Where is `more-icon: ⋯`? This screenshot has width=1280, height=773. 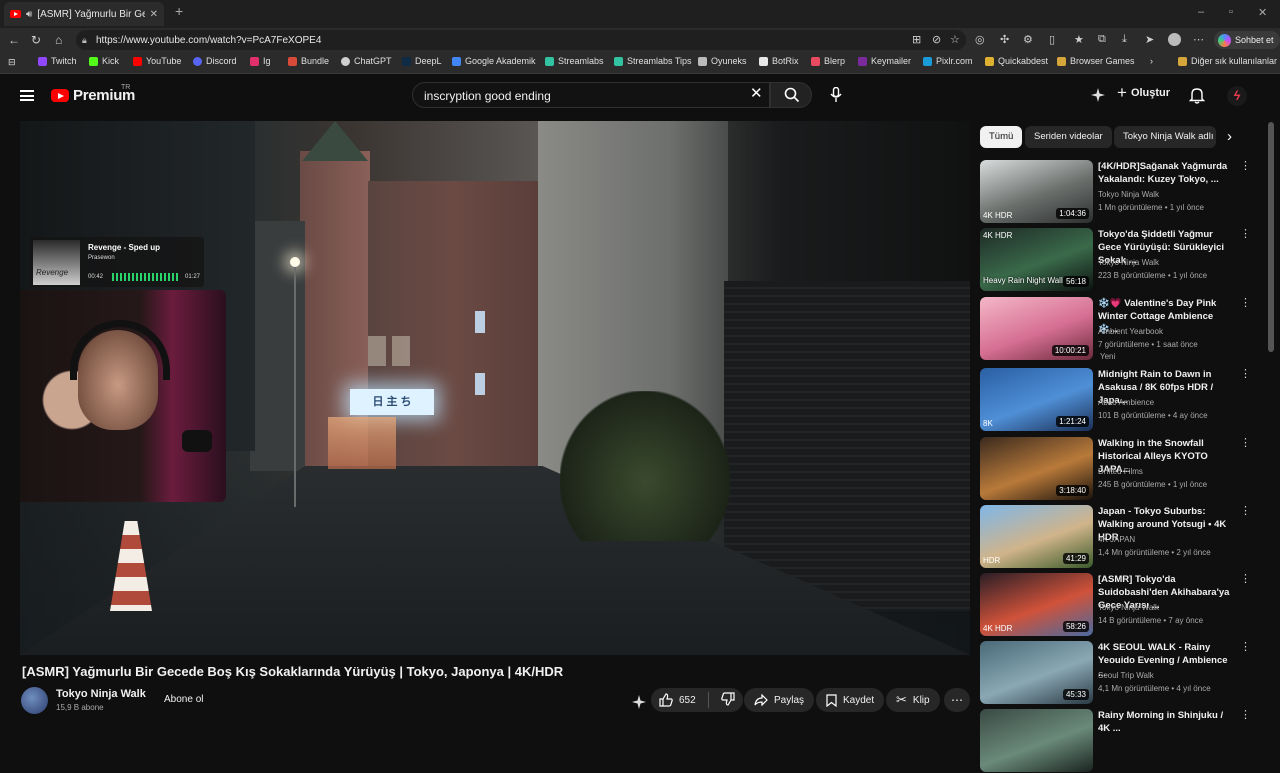 more-icon: ⋯ is located at coordinates (1198, 39).